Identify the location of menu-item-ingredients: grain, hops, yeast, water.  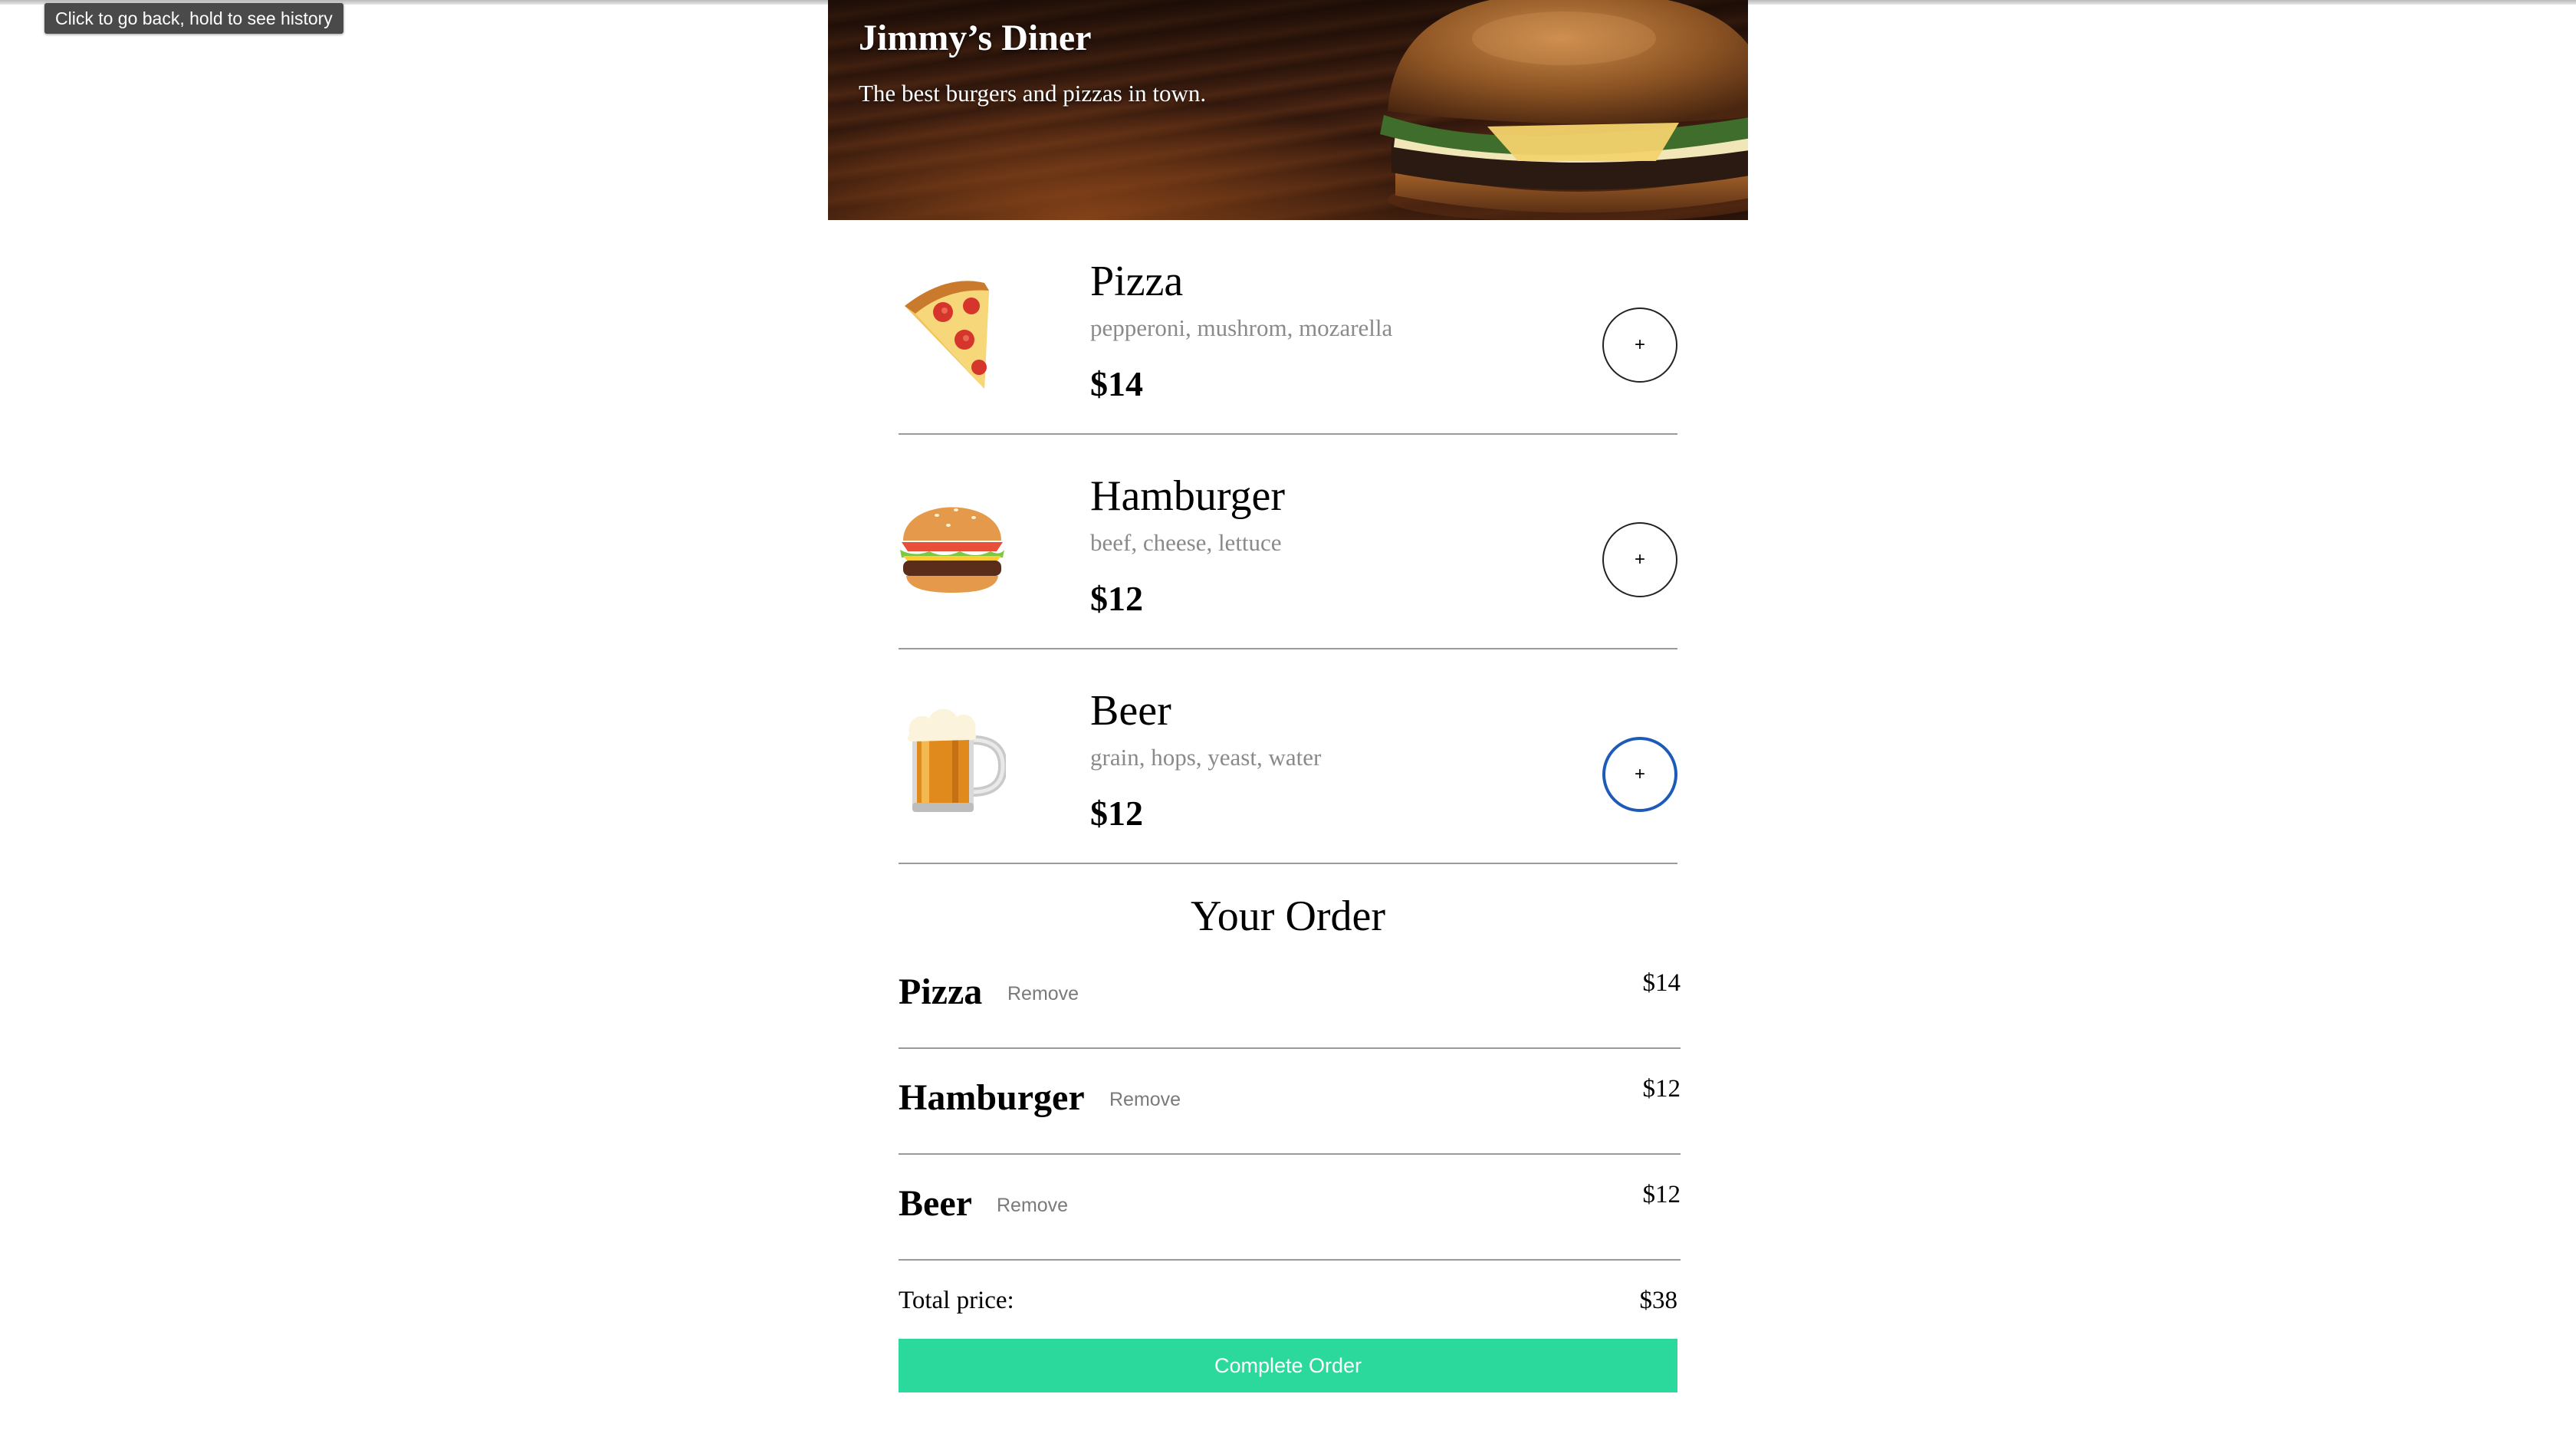
(1206, 757).